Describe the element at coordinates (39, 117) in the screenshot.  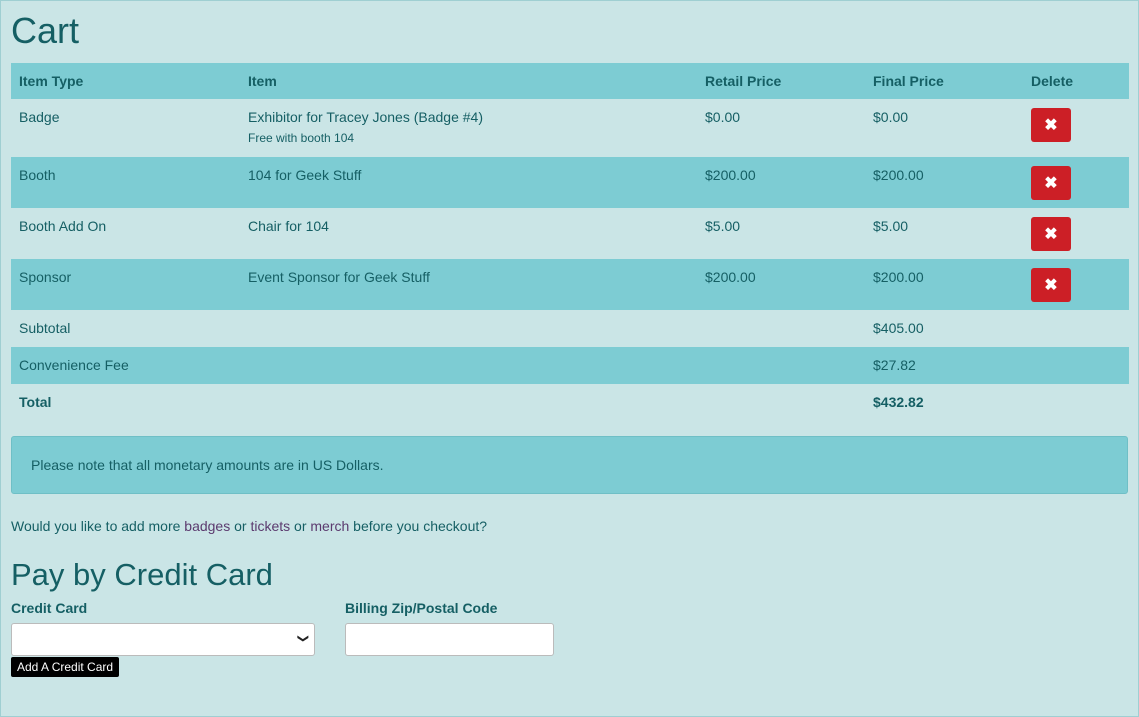
I see `cell-item-type: Badge` at that location.